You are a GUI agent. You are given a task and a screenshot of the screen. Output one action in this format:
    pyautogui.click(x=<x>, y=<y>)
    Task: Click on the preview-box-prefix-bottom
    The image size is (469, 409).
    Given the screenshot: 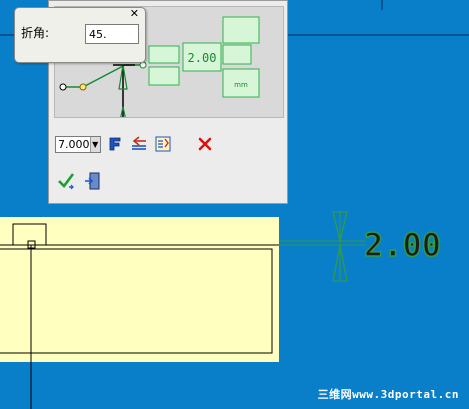 What is the action you would take?
    pyautogui.click(x=164, y=76)
    